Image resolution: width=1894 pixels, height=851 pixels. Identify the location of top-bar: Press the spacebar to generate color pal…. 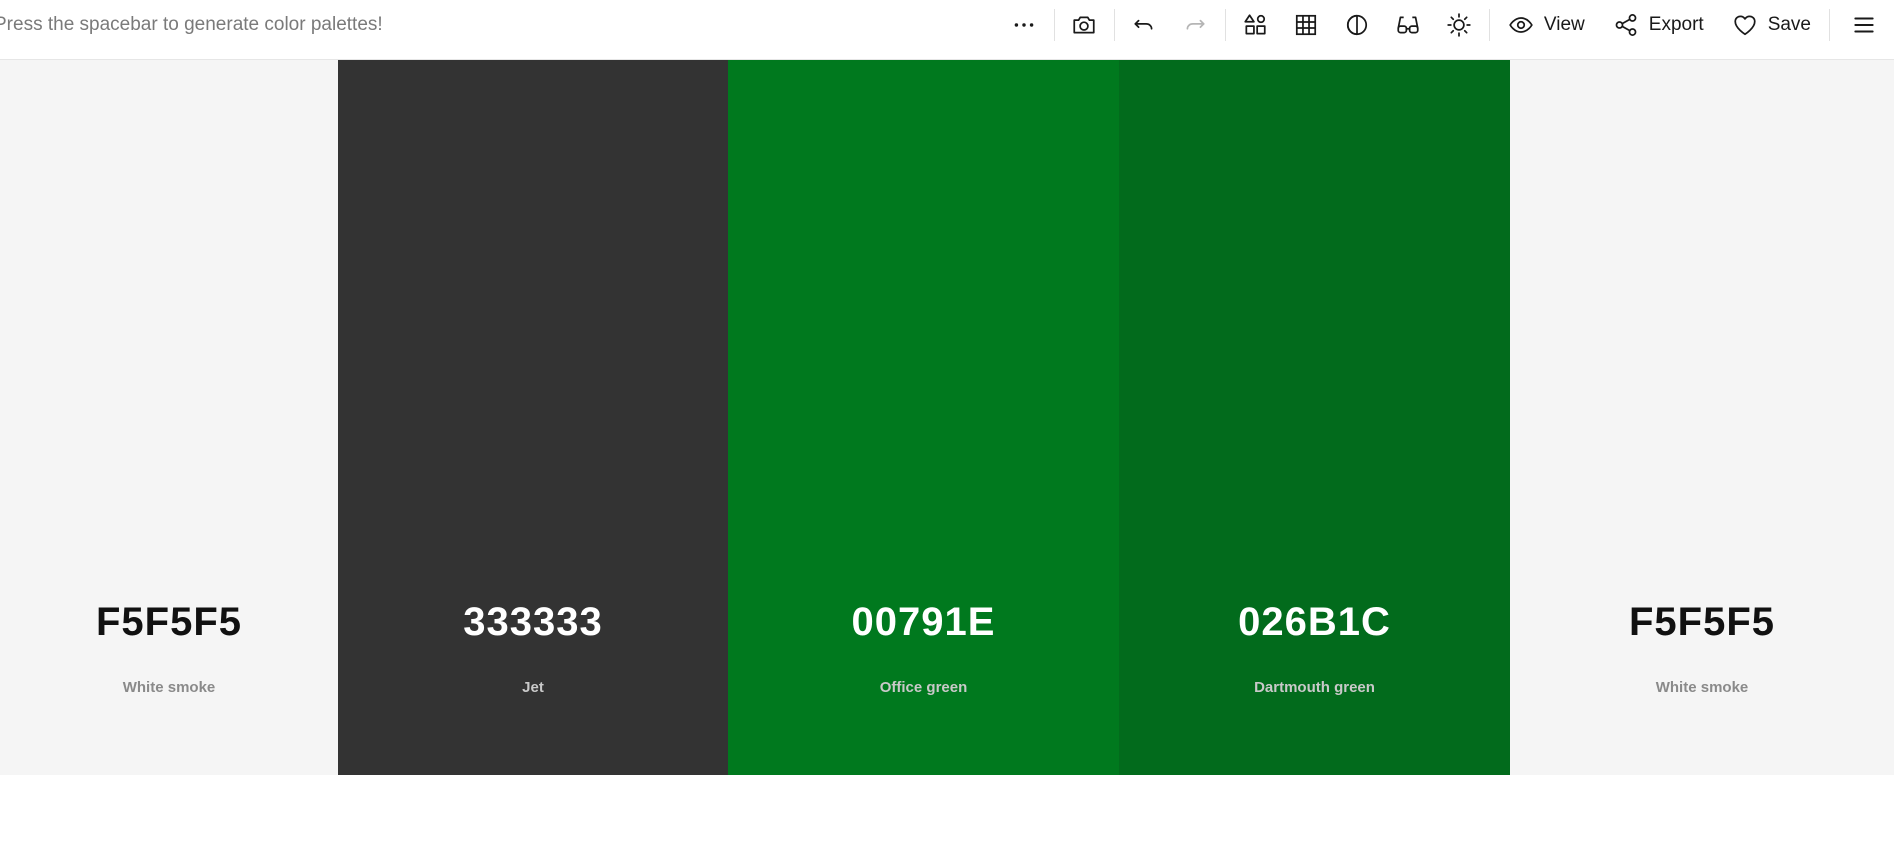
(947, 30).